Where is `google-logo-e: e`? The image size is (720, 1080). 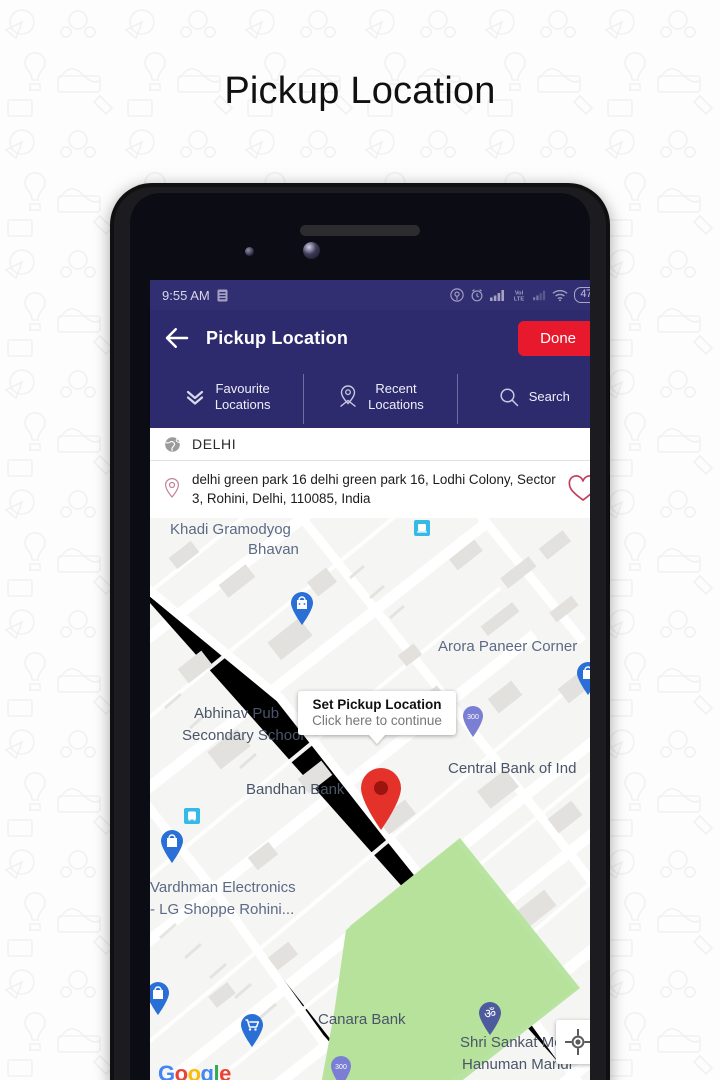
google-logo-e: e is located at coordinates (225, 1070).